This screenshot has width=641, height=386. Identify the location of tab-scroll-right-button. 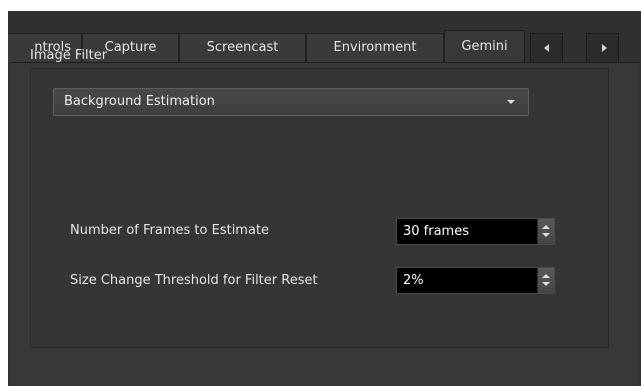
(602, 47).